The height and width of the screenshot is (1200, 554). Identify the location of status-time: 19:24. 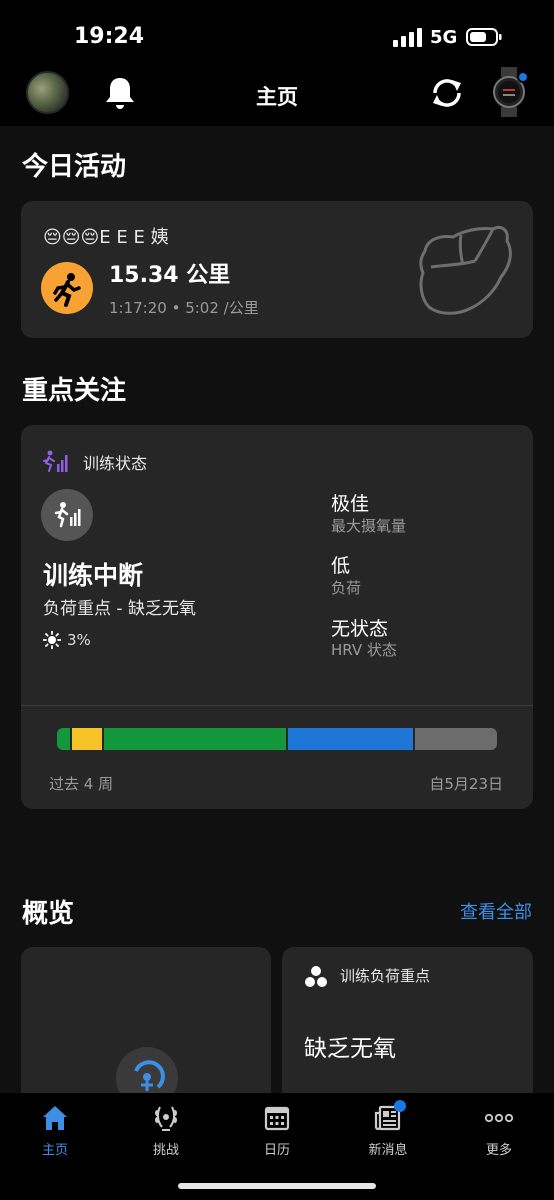
(109, 36).